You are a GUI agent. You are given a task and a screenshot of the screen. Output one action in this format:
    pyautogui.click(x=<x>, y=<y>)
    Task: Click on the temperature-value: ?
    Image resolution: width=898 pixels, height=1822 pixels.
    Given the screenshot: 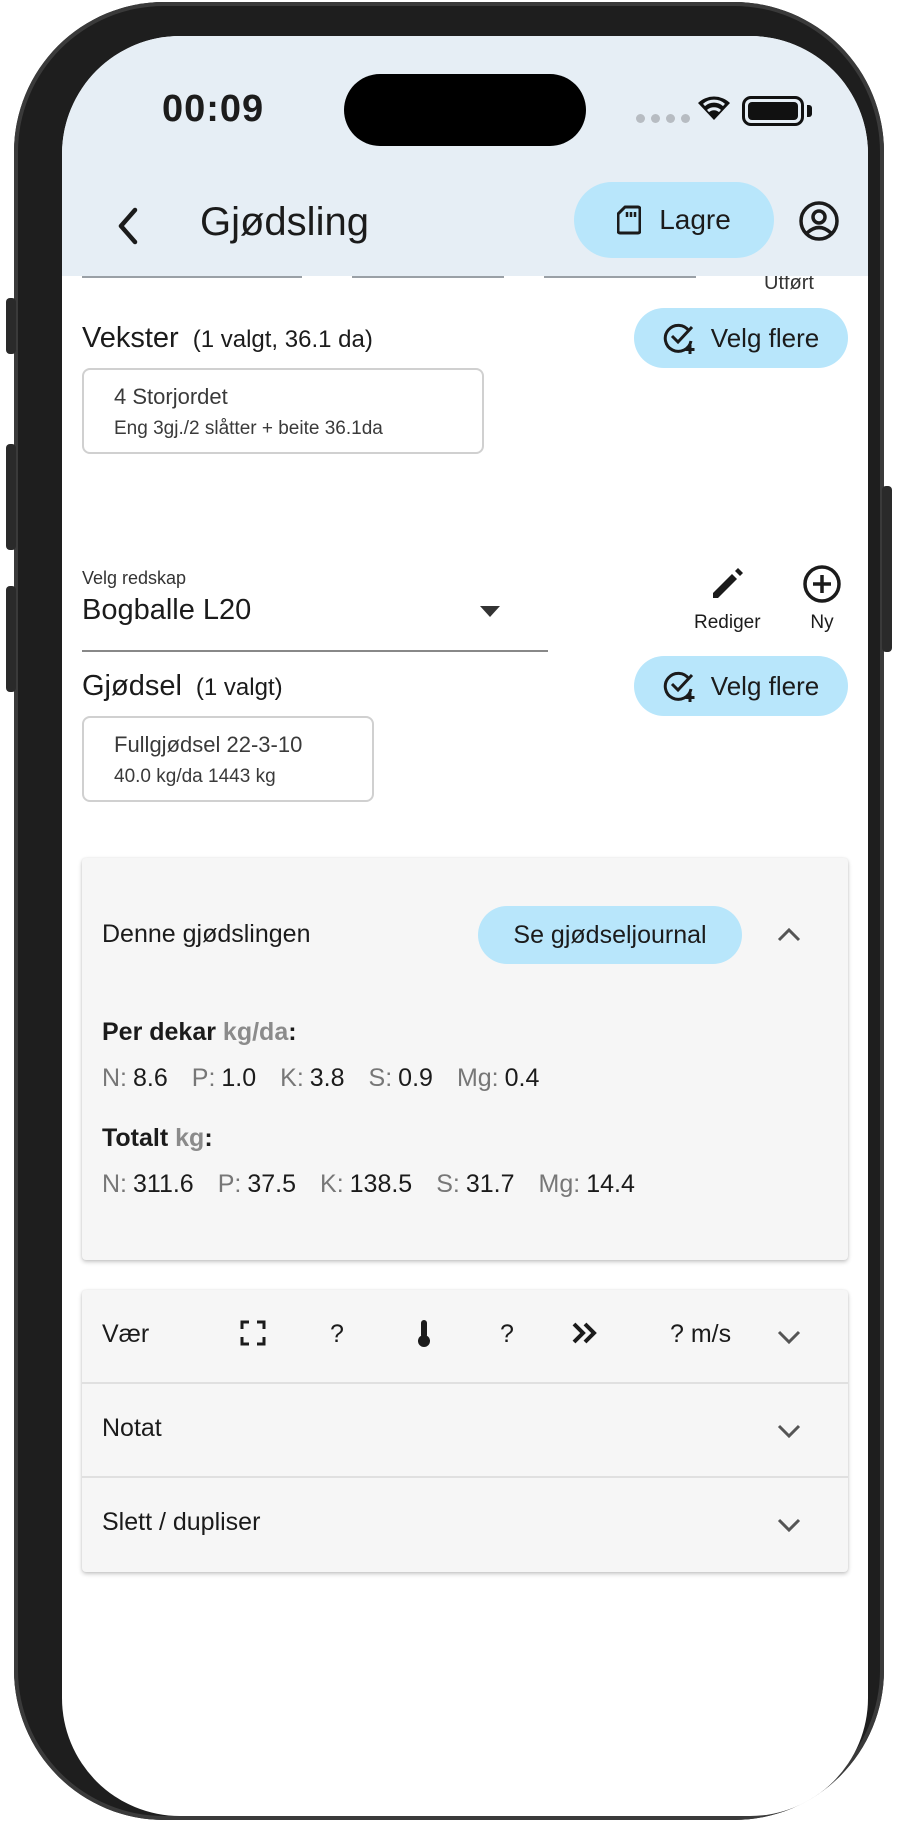 What is the action you would take?
    pyautogui.click(x=507, y=1334)
    